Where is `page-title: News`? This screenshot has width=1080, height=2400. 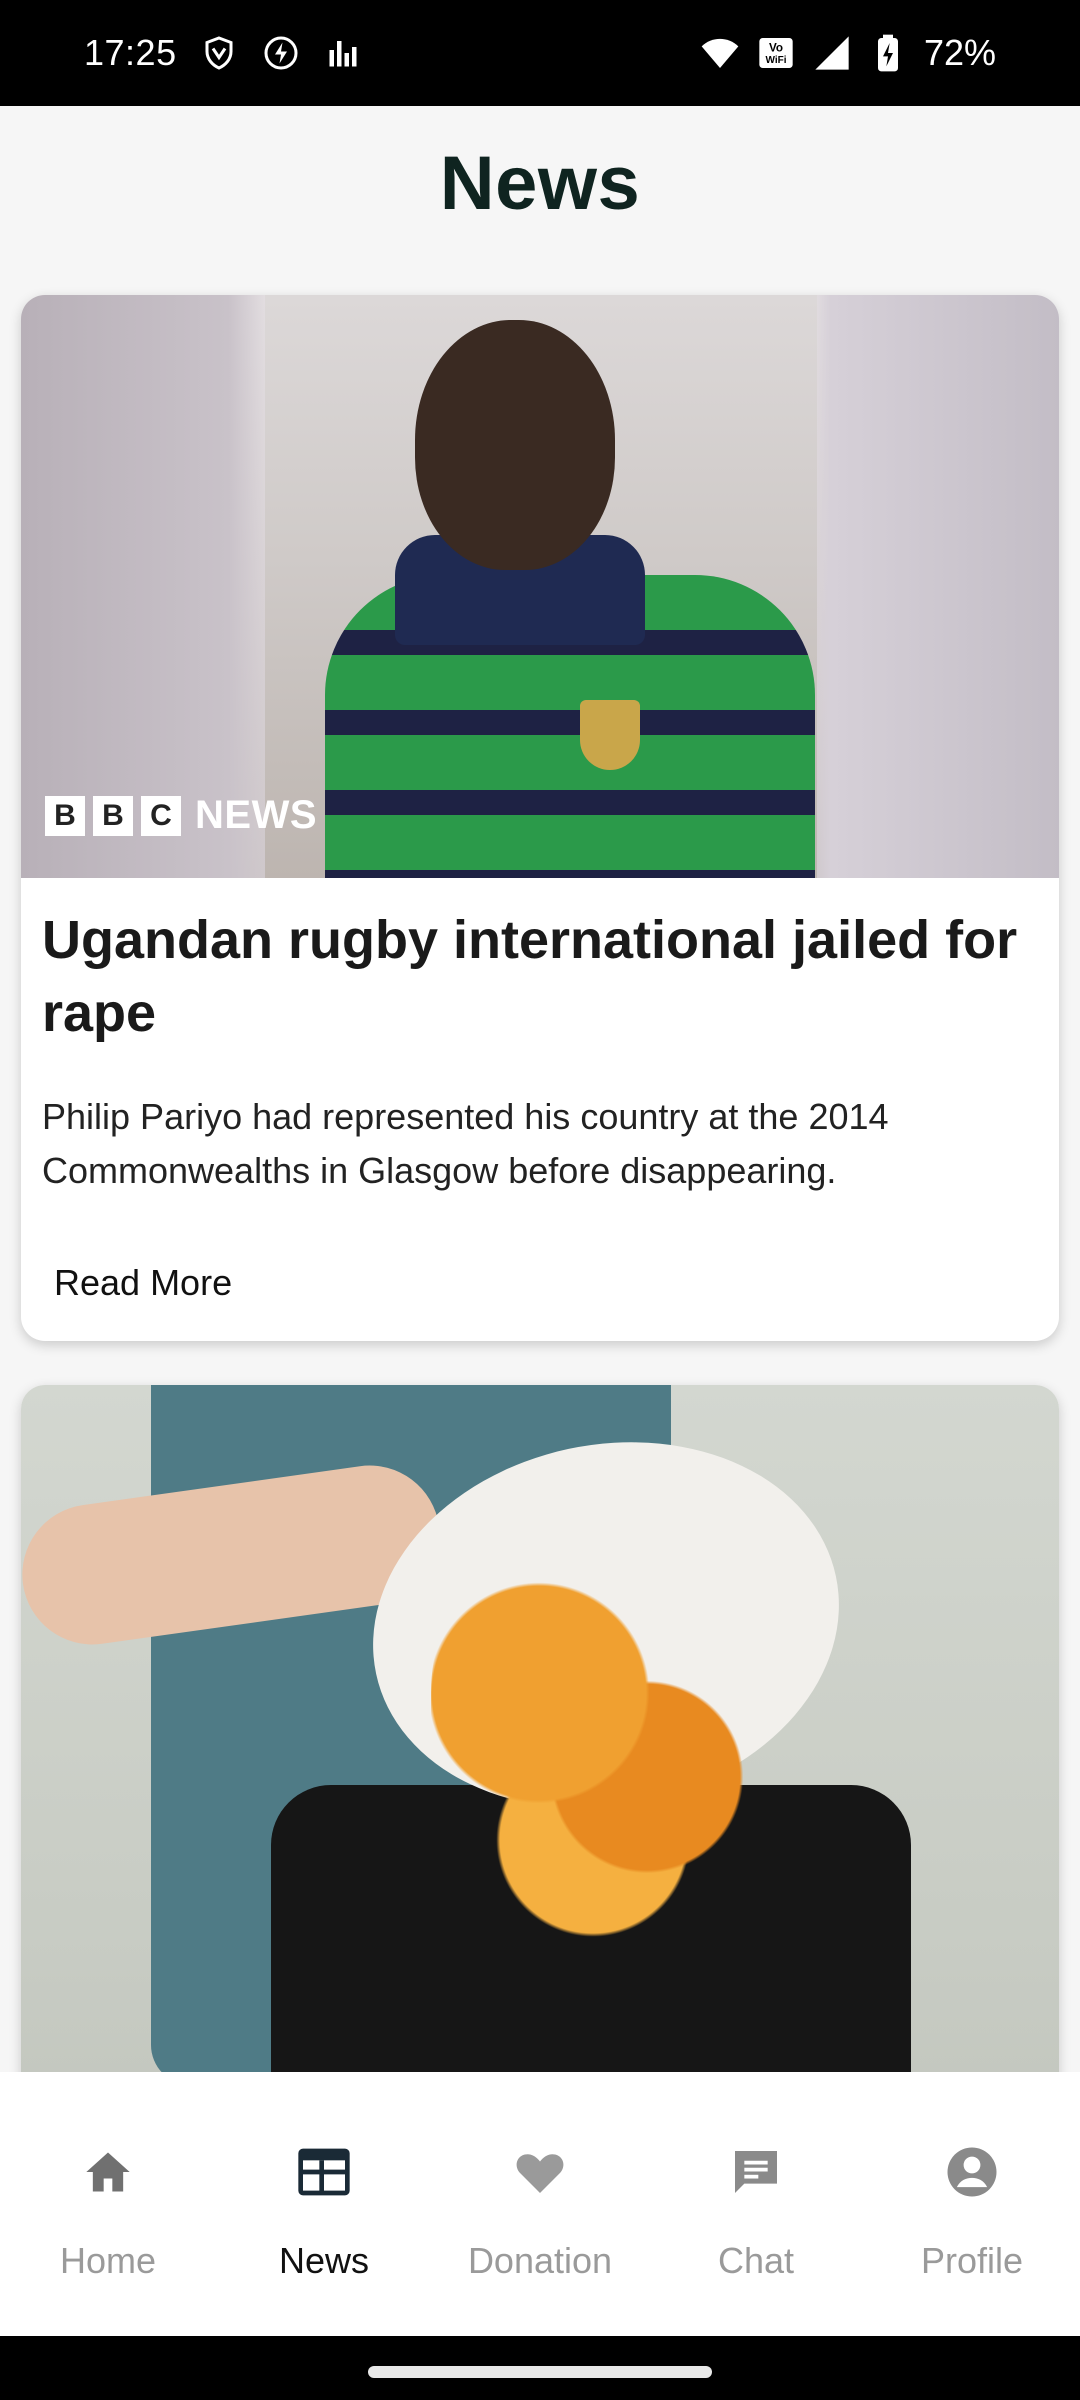
page-title: News is located at coordinates (540, 183).